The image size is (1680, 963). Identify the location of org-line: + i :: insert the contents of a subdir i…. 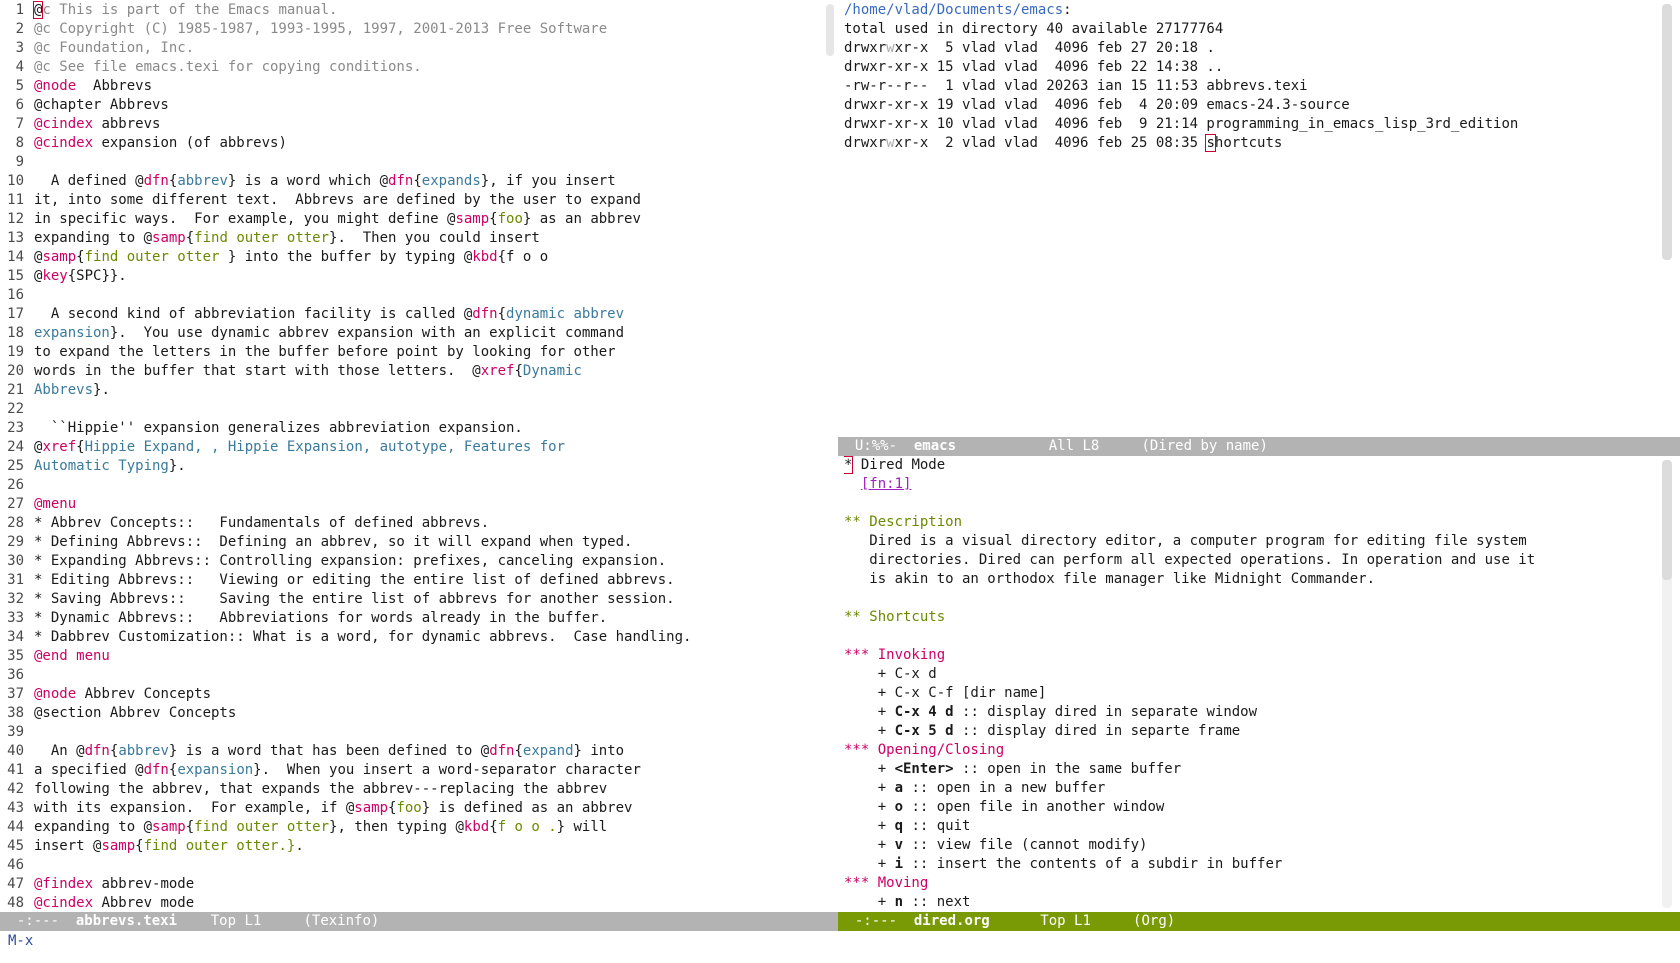
(1250, 864).